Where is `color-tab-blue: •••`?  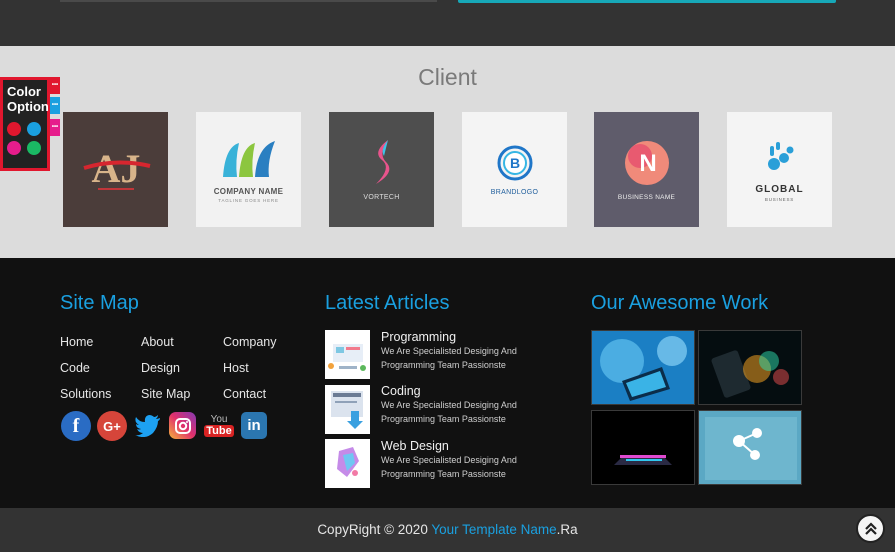 color-tab-blue: ••• is located at coordinates (55, 105).